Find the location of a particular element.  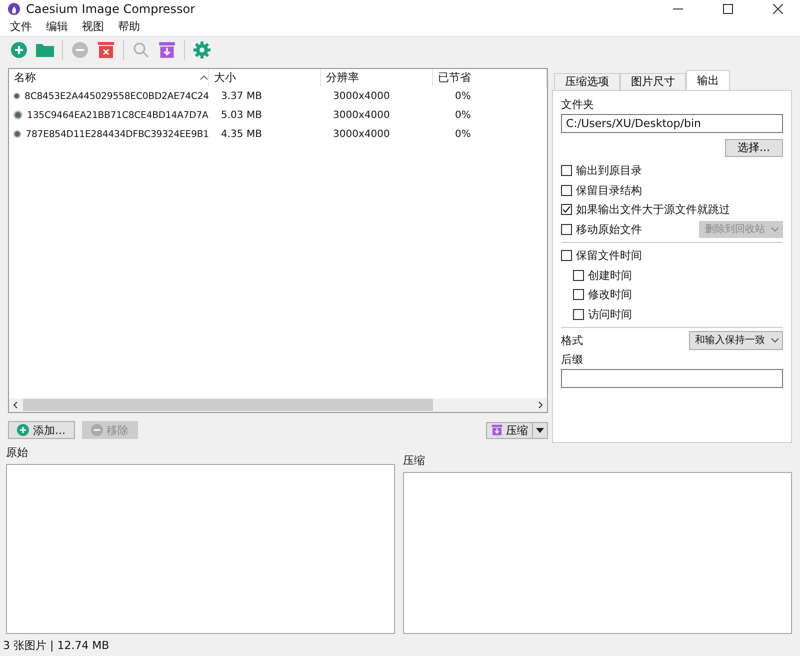

table-cell: 787E854D11E284434DFBC39324EE9B1 is located at coordinates (117, 134).